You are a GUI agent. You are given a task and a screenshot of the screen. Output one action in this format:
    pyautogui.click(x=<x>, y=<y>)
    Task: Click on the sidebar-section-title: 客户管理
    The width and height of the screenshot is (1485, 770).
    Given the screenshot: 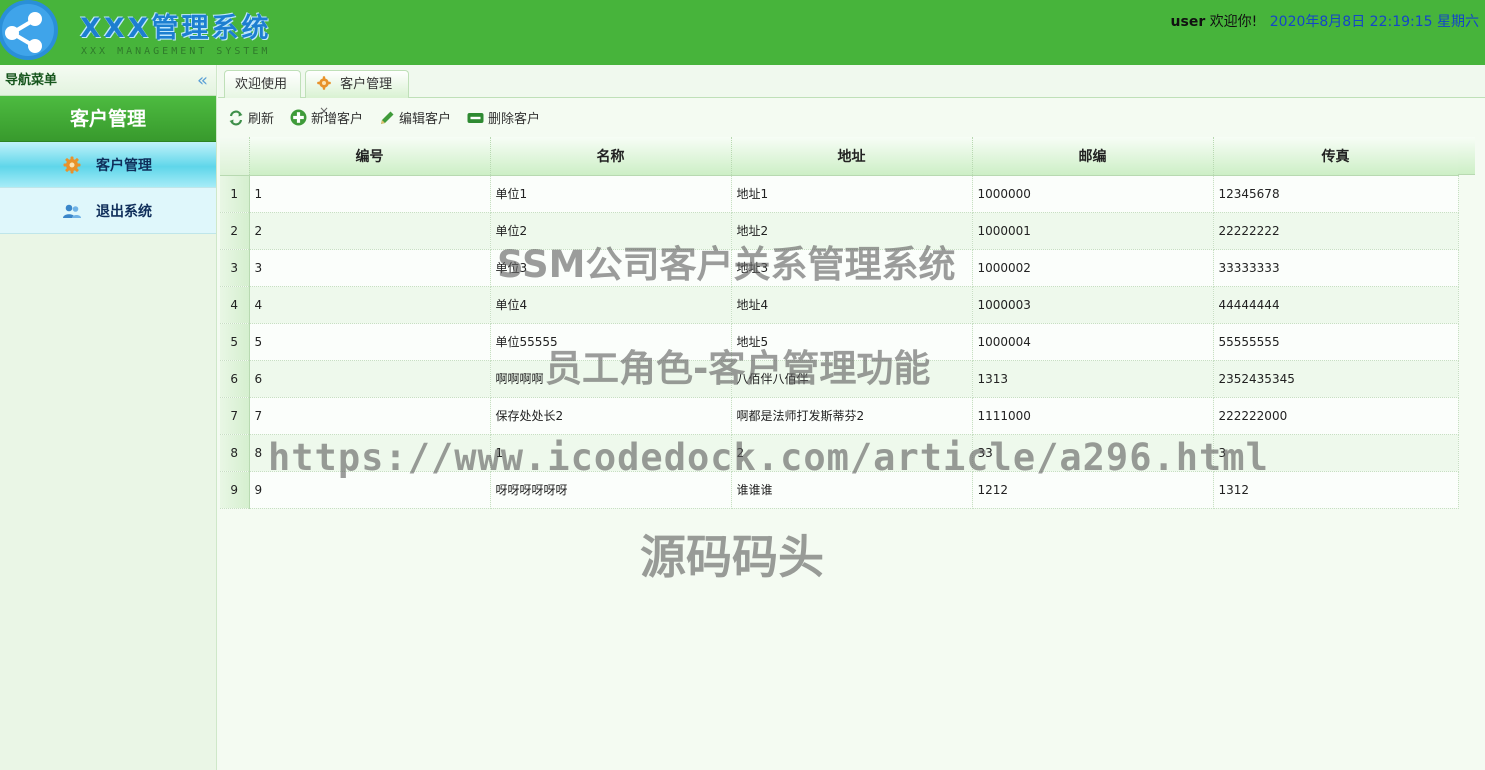 What is the action you would take?
    pyautogui.click(x=108, y=119)
    